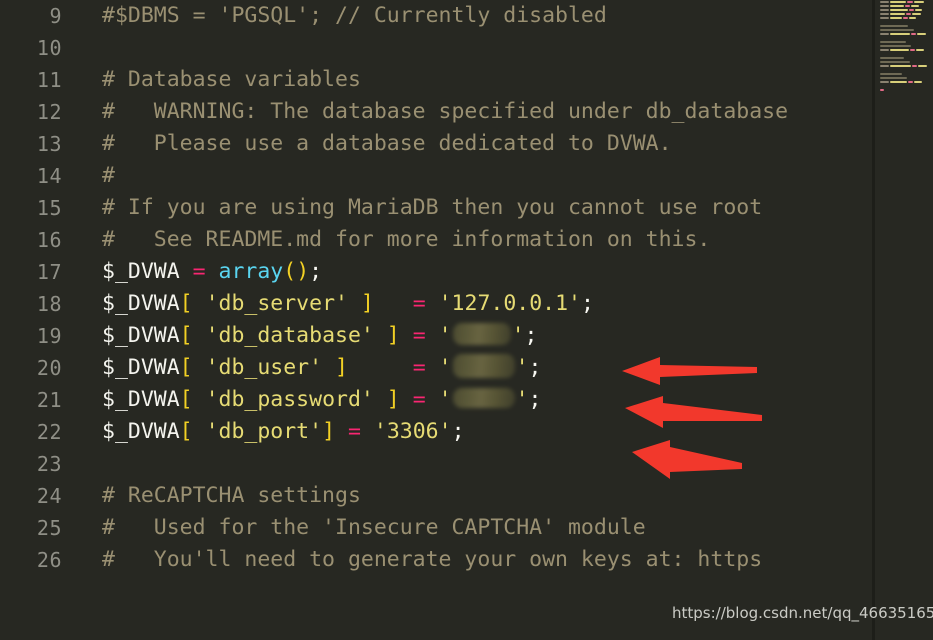 This screenshot has width=933, height=640. I want to click on code-line: 24 # ReCAPTCHA settings, so click(436, 496).